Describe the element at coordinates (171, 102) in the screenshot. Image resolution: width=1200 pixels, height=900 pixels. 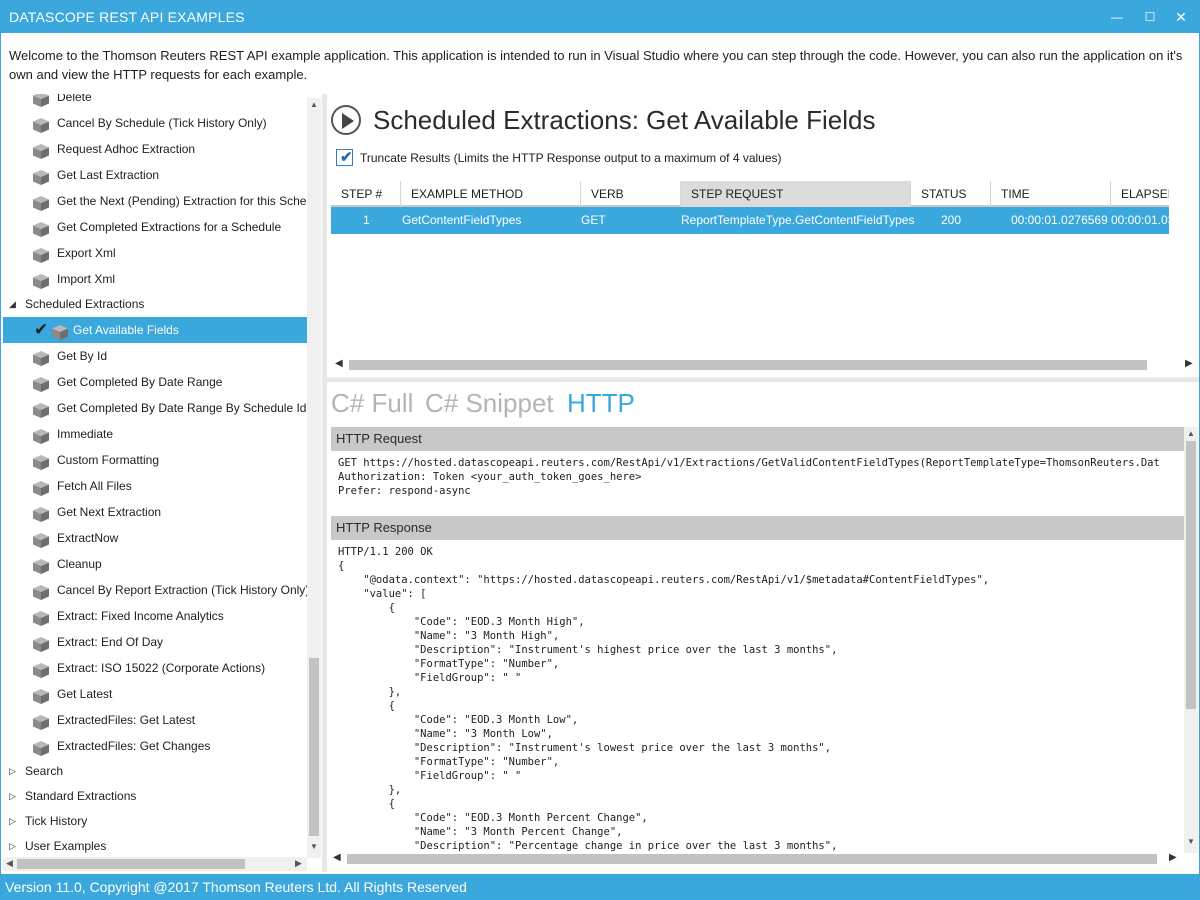
I see `tree-item: Delete` at that location.